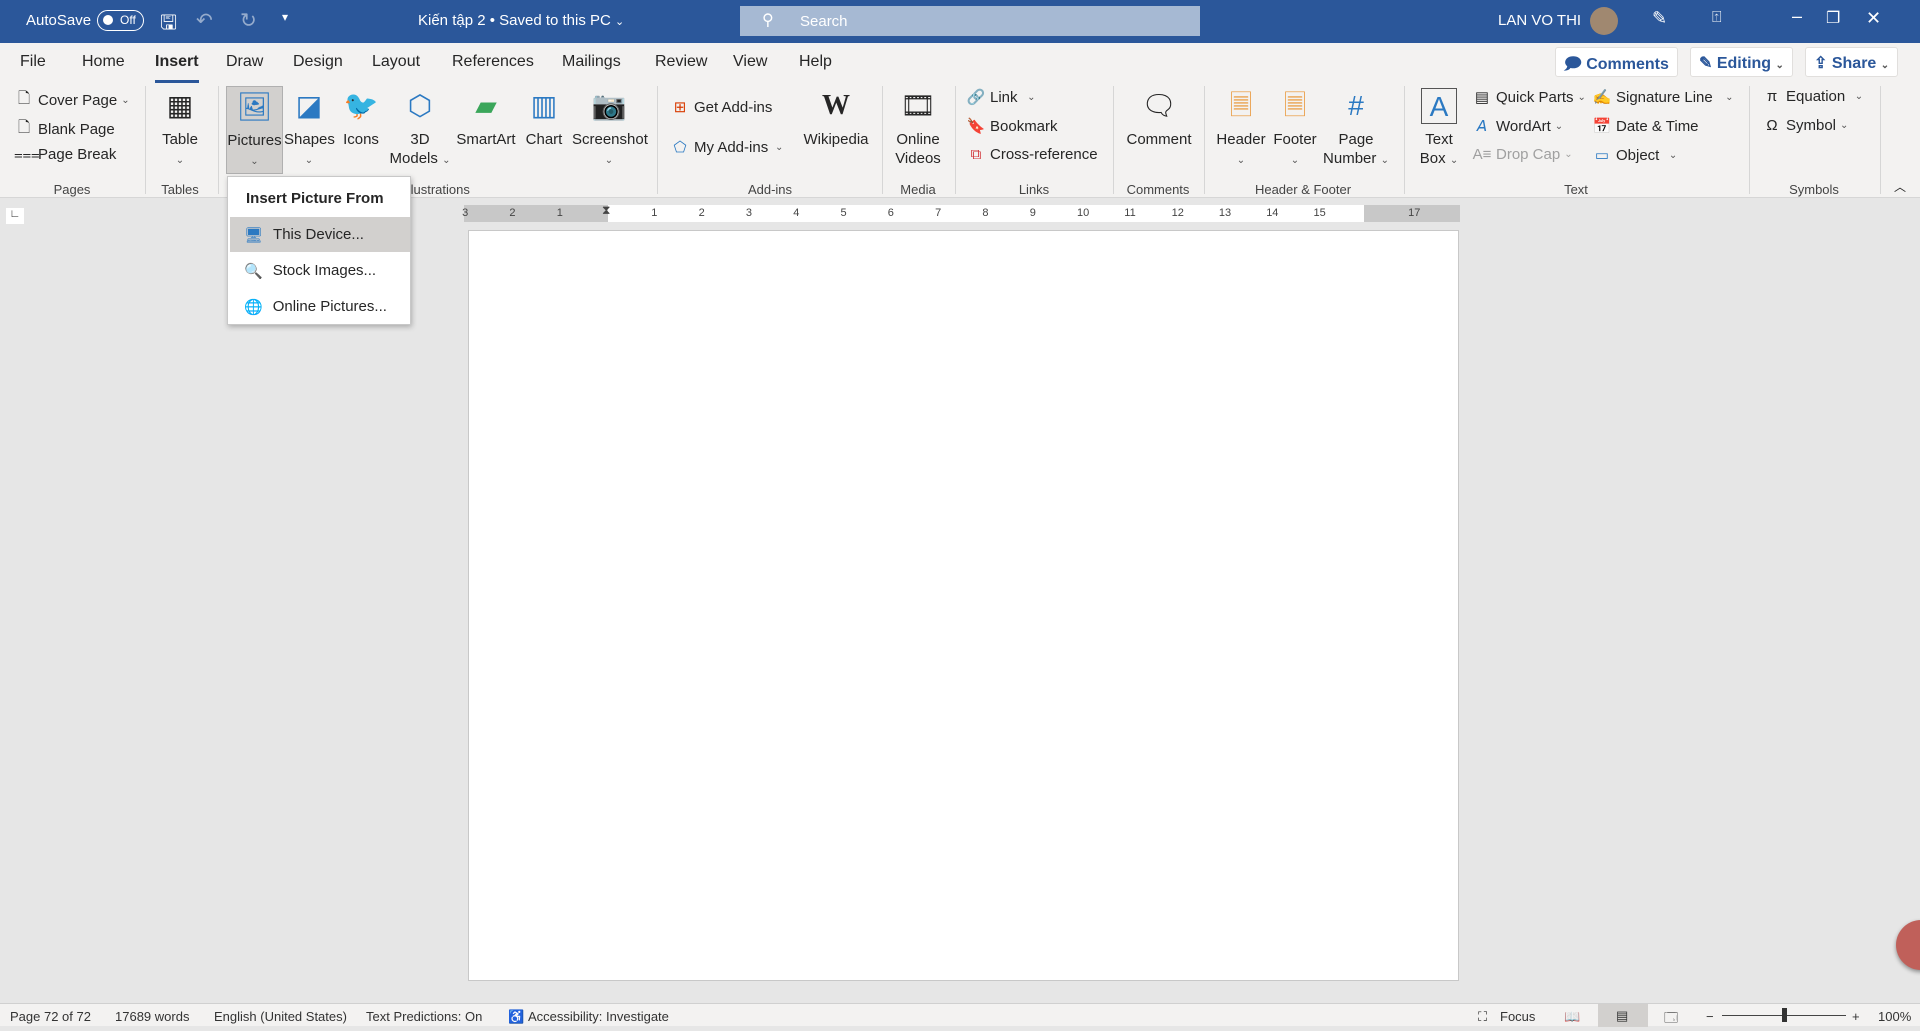 The image size is (1920, 1031). What do you see at coordinates (815, 62) in the screenshot?
I see `tab-help: Help` at bounding box center [815, 62].